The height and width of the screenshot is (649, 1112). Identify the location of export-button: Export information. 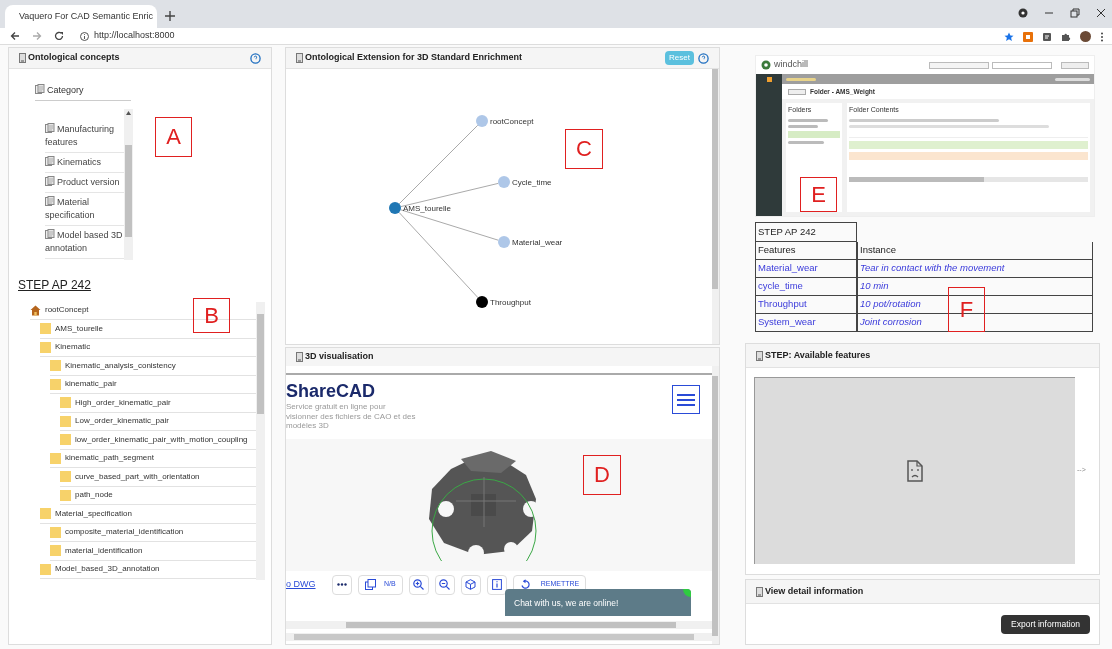
(1045, 624).